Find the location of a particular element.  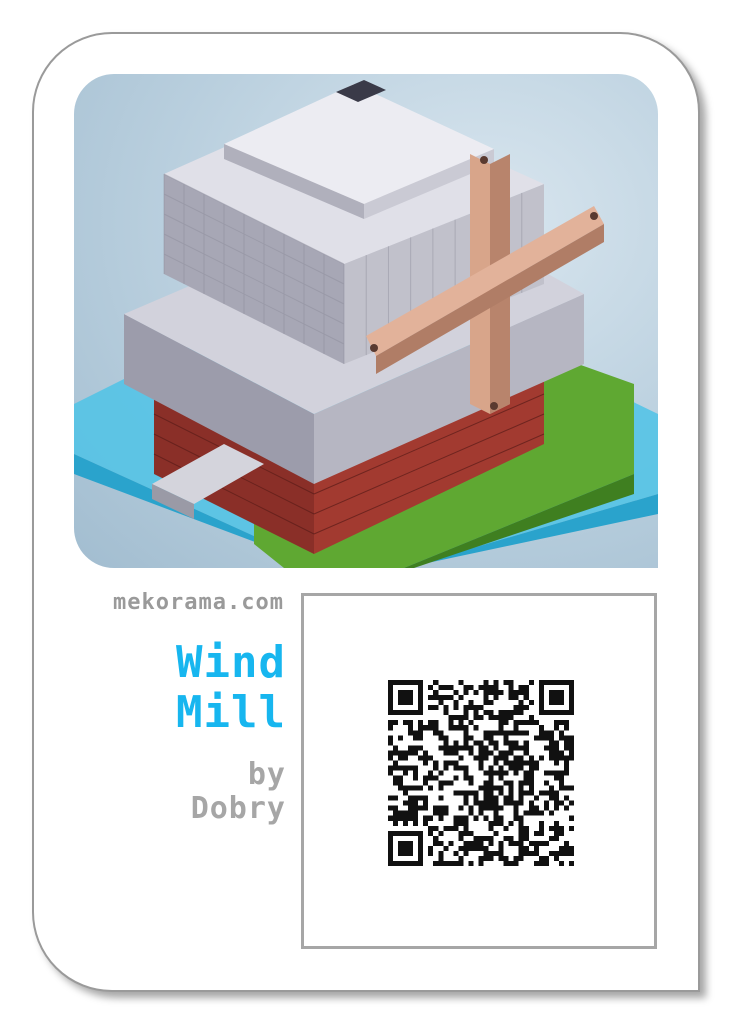

website-label: mekorama.com is located at coordinates (198, 602).